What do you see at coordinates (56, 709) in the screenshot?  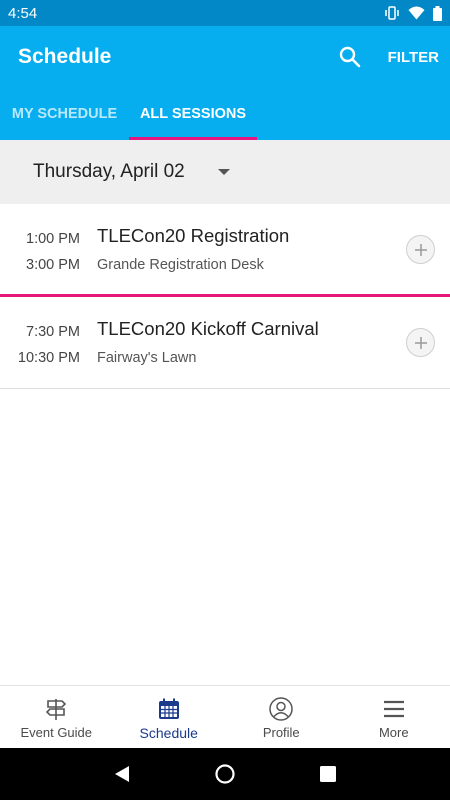 I see `signpost-icon` at bounding box center [56, 709].